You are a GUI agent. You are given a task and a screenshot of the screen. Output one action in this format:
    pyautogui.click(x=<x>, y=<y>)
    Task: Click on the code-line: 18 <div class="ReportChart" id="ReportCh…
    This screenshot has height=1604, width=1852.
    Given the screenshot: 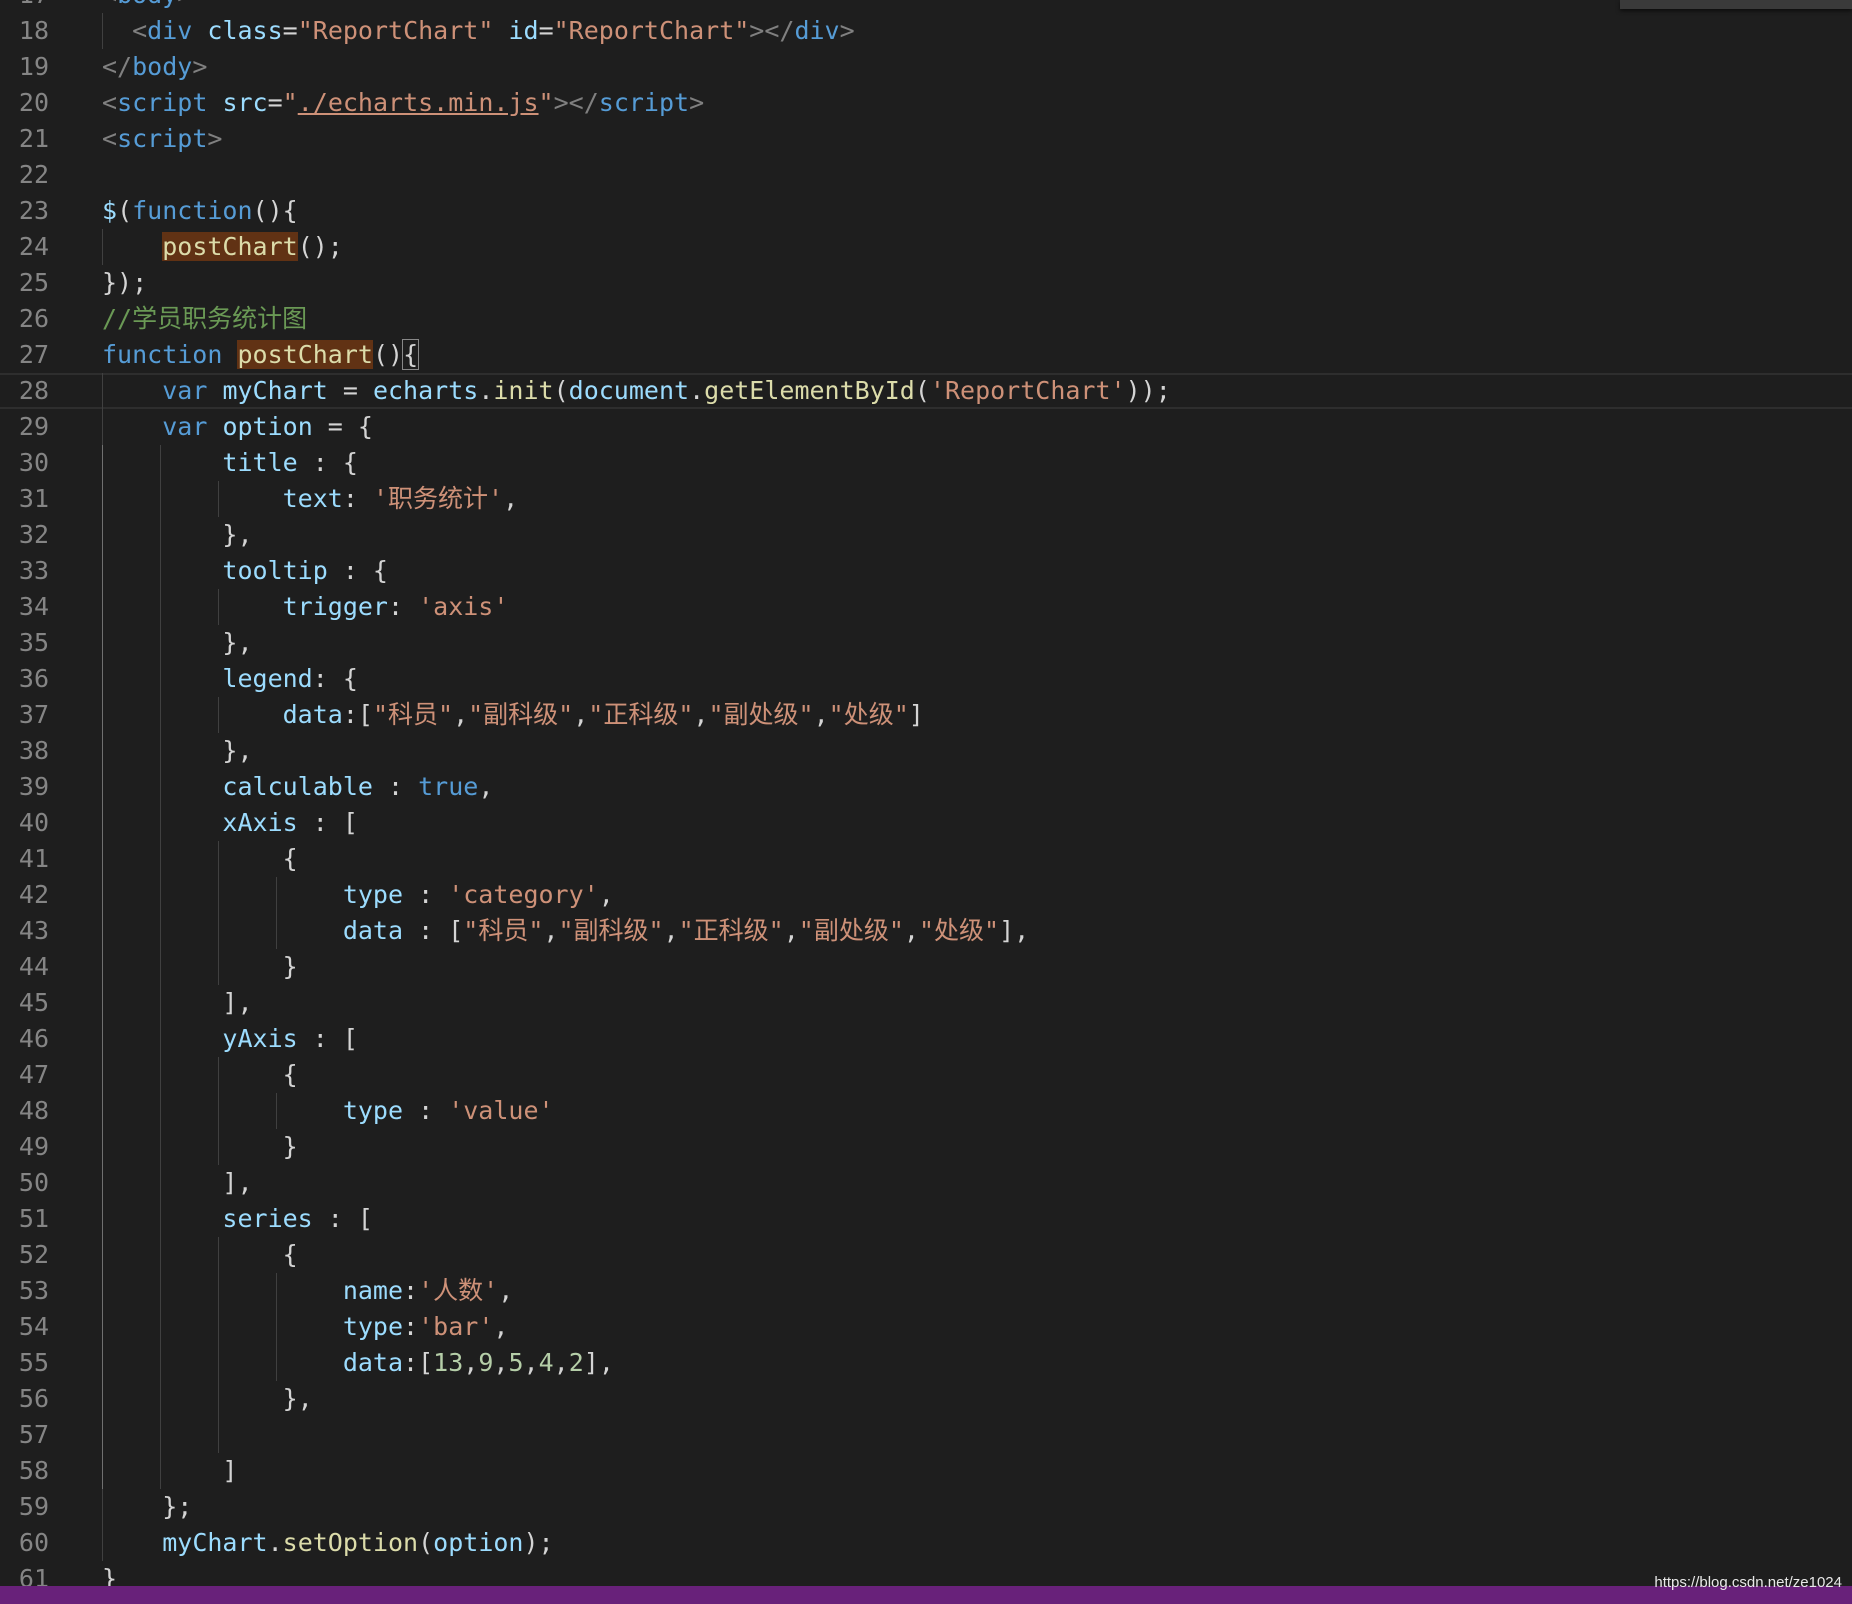 What is the action you would take?
    pyautogui.click(x=926, y=31)
    